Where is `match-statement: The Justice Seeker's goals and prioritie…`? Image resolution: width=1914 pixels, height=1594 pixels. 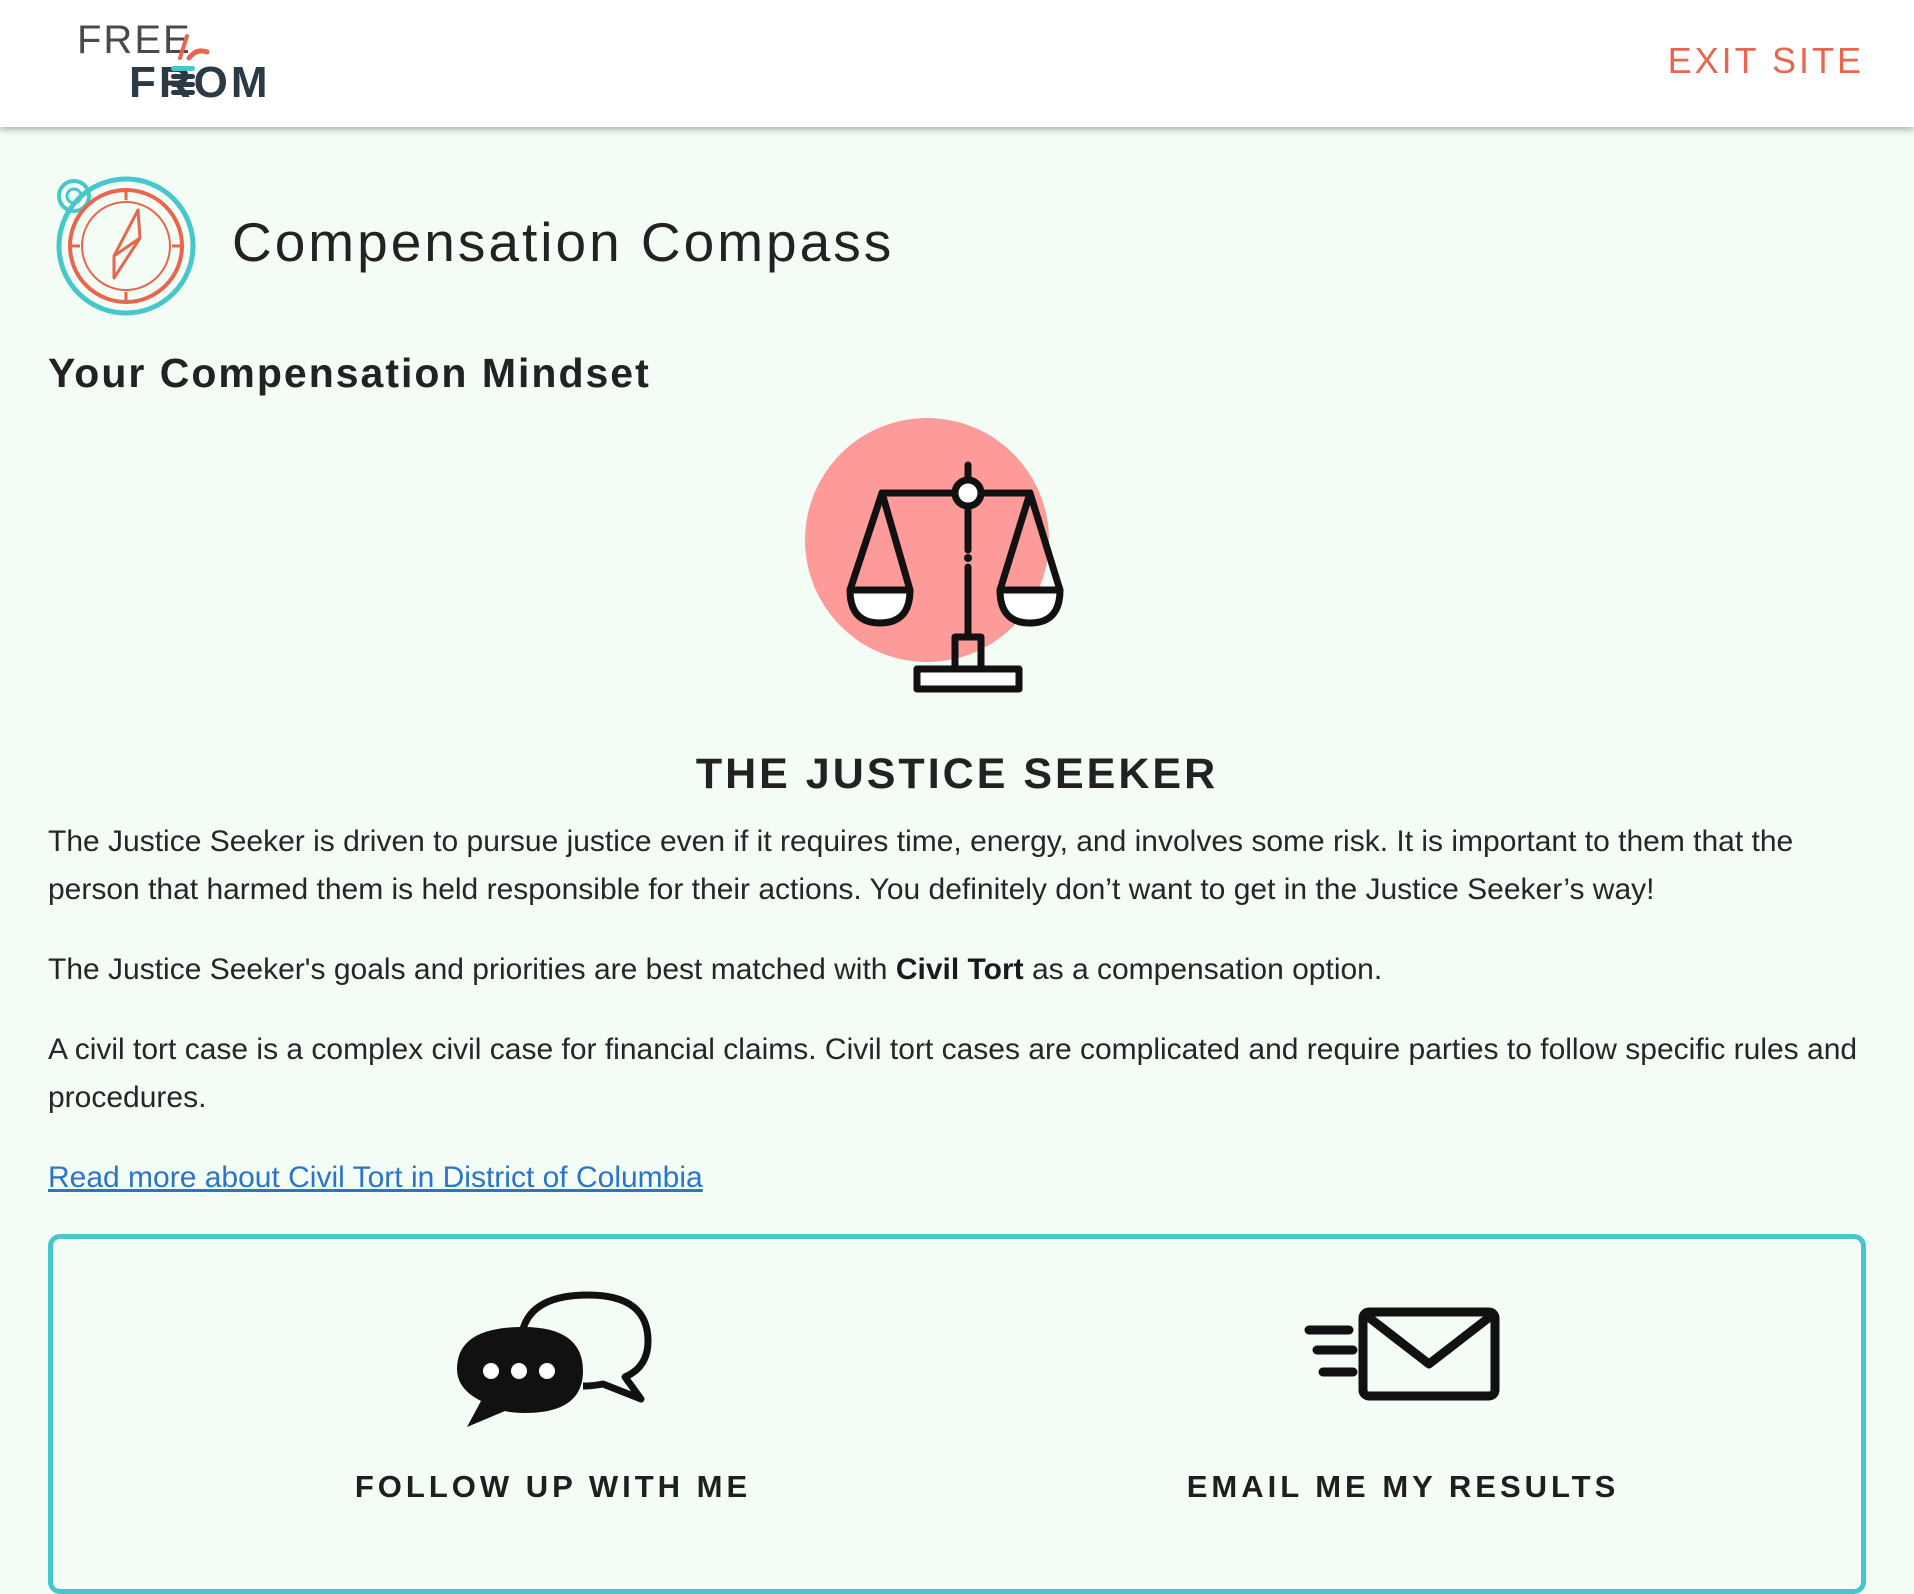 match-statement: The Justice Seeker's goals and prioritie… is located at coordinates (963, 970).